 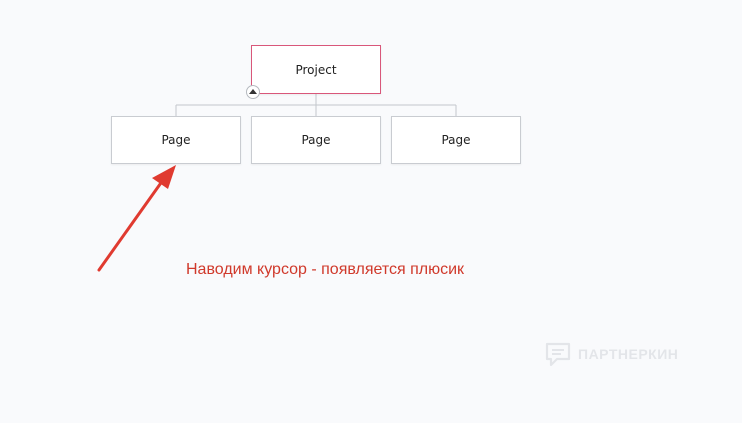 What do you see at coordinates (628, 354) in the screenshot?
I see `watermark-text: ПАРТНЕРКИН` at bounding box center [628, 354].